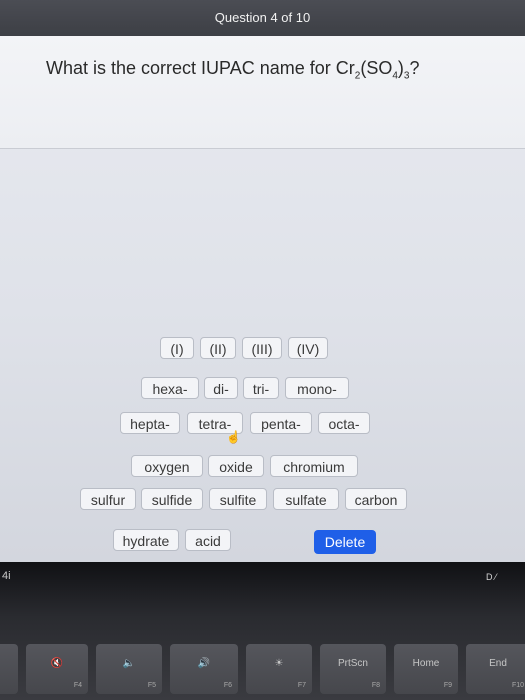 The image size is (525, 700). Describe the element at coordinates (151, 685) in the screenshot. I see `key-f5-label: F5` at that location.